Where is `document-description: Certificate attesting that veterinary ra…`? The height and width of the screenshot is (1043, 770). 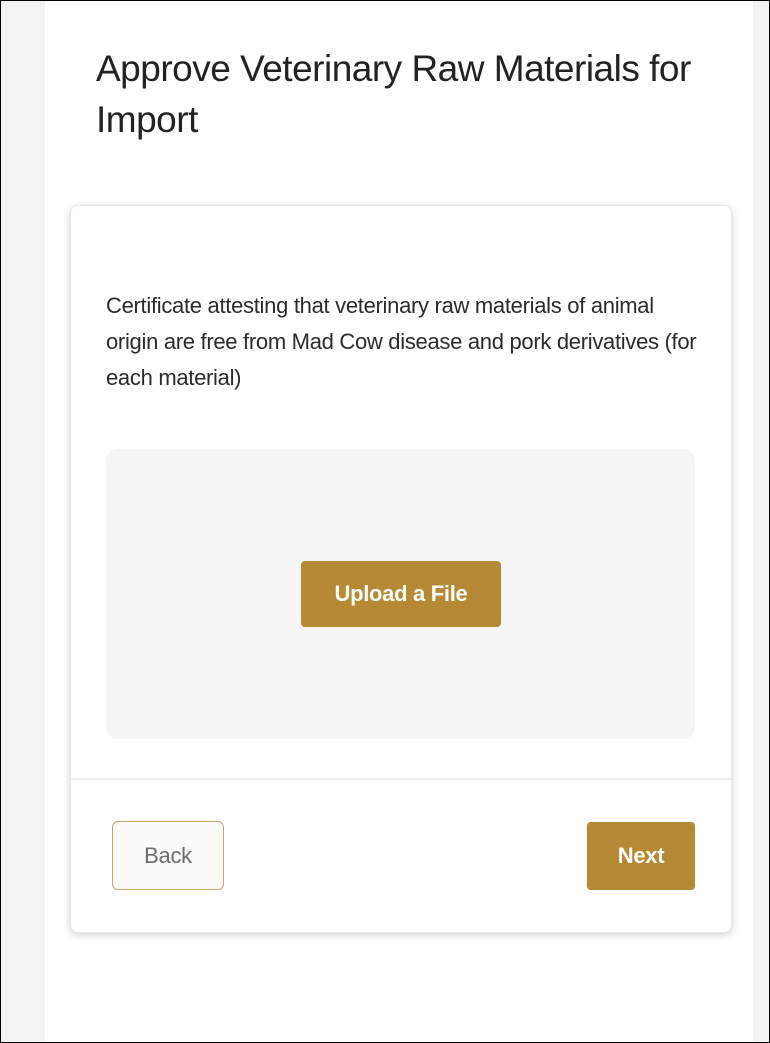
document-description: Certificate attesting that veterinary ra… is located at coordinates (401, 341).